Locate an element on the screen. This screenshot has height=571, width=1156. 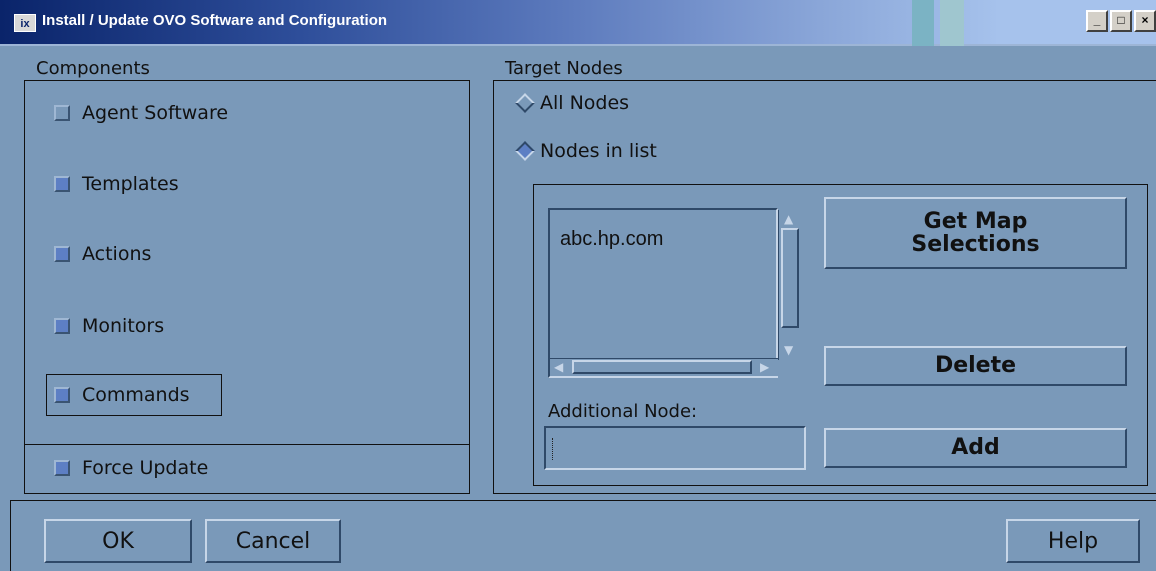
additional-node-label: Additional Node: is located at coordinates (623, 411).